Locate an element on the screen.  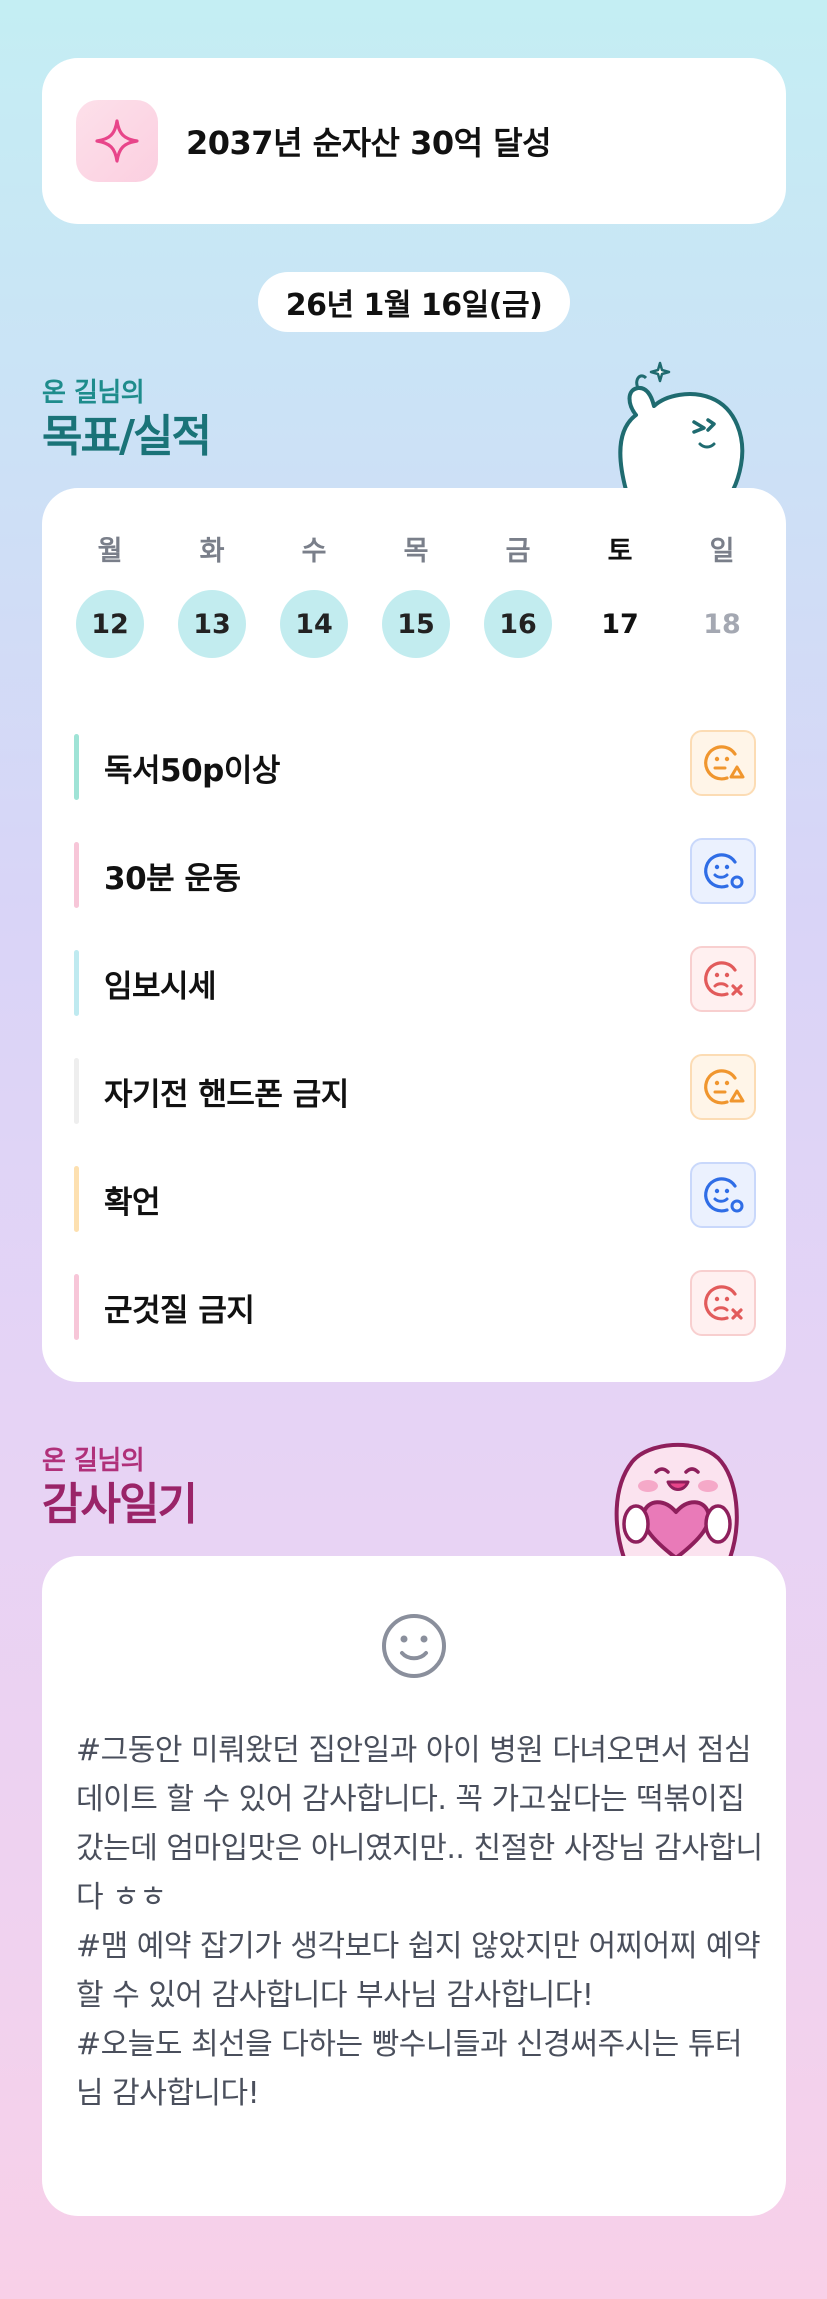
goal-label: 30분 운동 is located at coordinates (172, 878).